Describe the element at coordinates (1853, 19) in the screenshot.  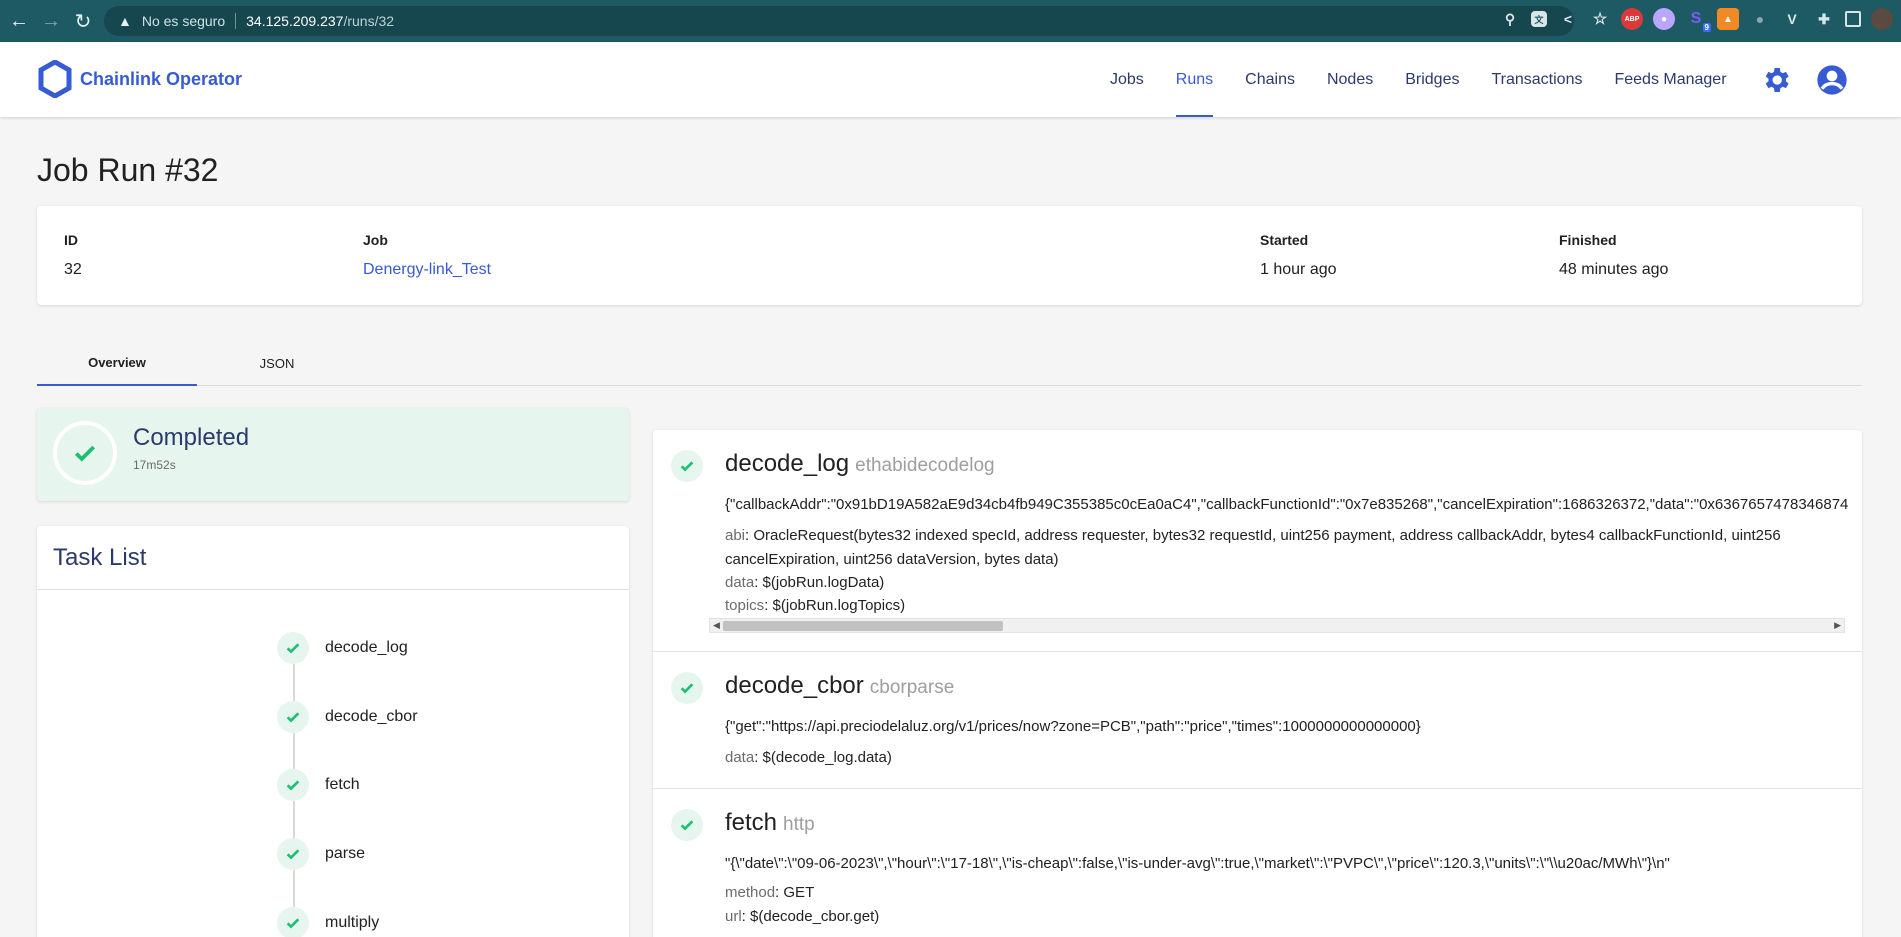
I see `sidebar-icon` at that location.